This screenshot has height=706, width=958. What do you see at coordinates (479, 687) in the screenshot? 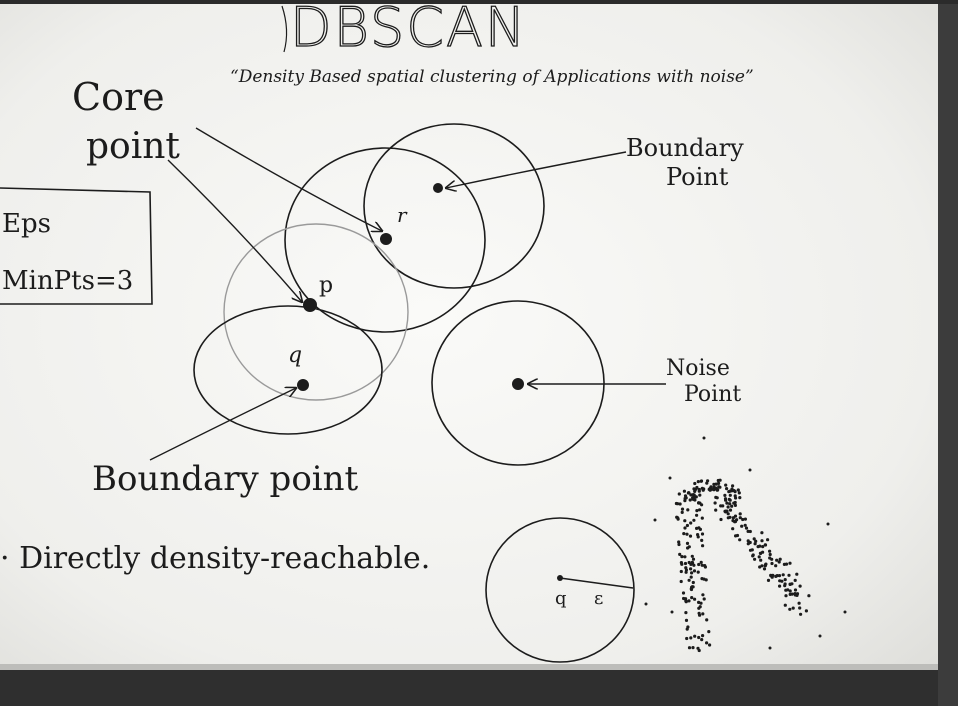
I see `board-tray` at bounding box center [479, 687].